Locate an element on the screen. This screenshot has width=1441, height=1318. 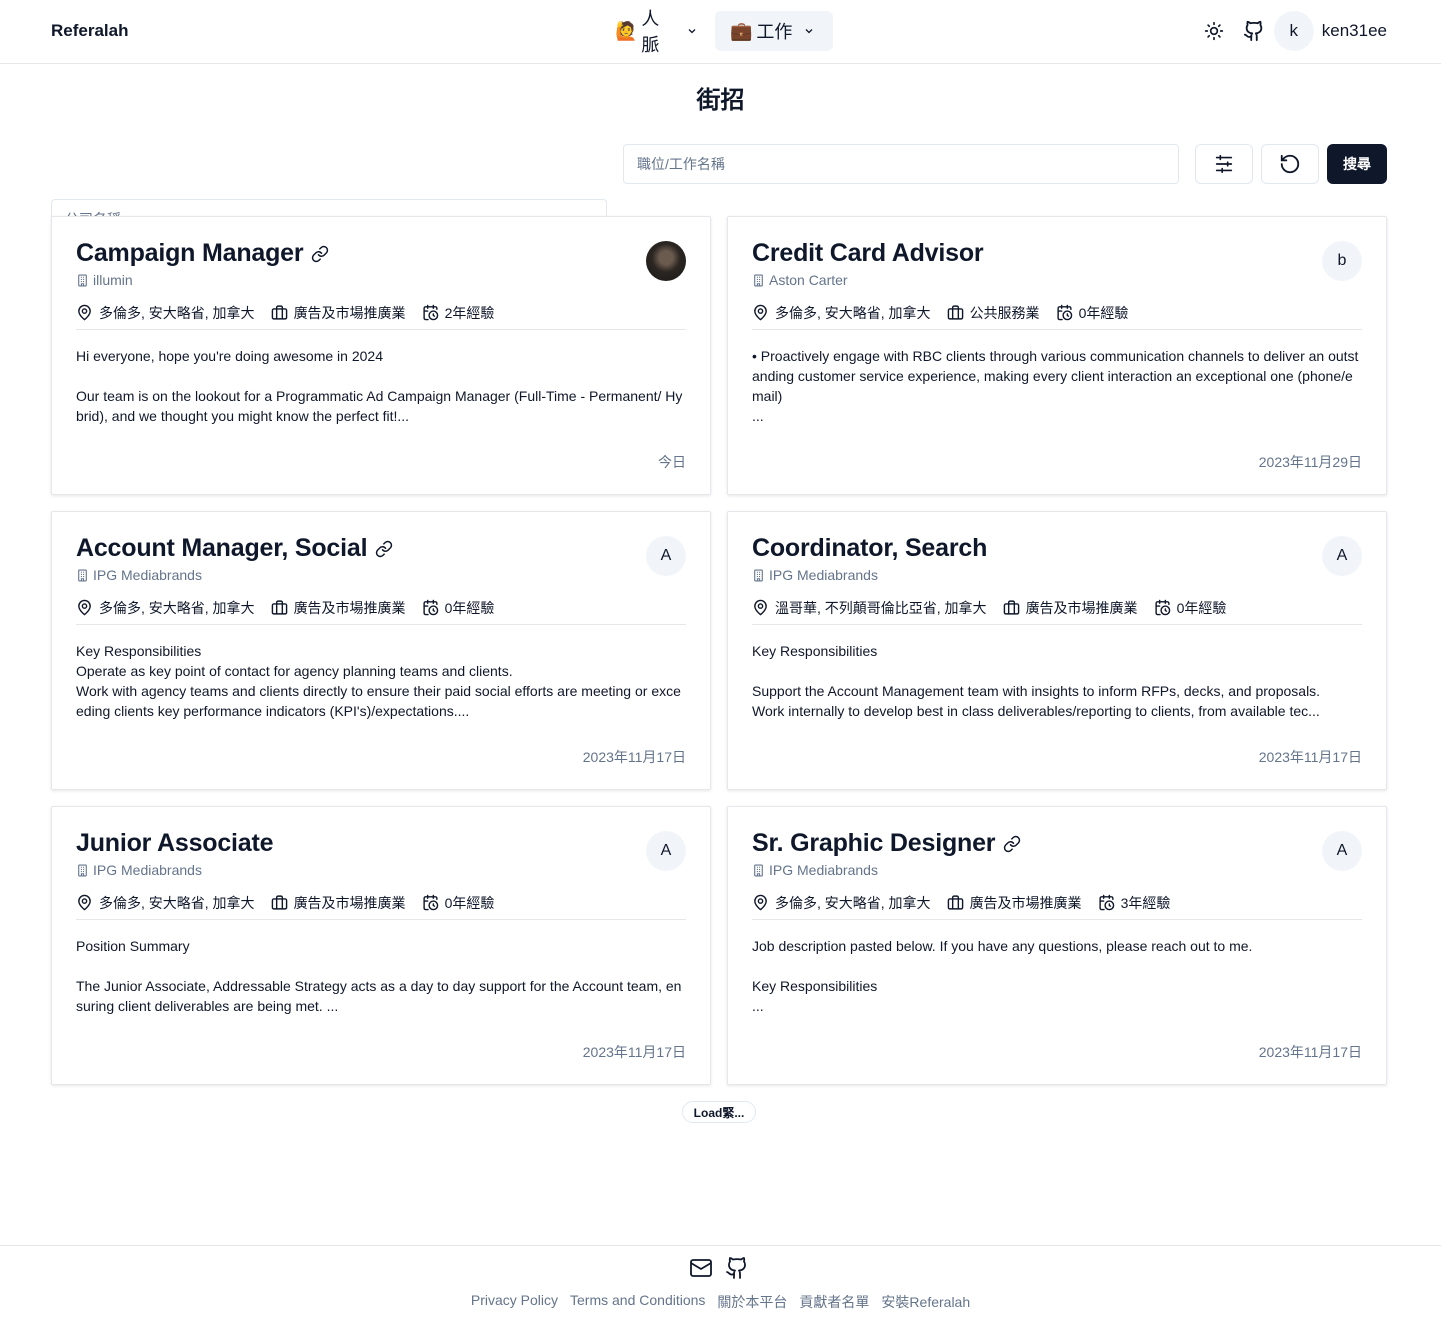
experience-text: 0年經驗 is located at coordinates (1103, 312).